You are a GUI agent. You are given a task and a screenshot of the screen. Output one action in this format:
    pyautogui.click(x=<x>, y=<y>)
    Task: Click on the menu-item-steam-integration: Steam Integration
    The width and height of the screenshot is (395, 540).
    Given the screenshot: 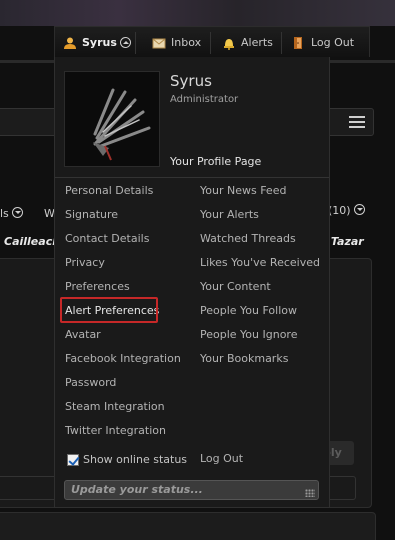 What is the action you would take?
    pyautogui.click(x=115, y=407)
    